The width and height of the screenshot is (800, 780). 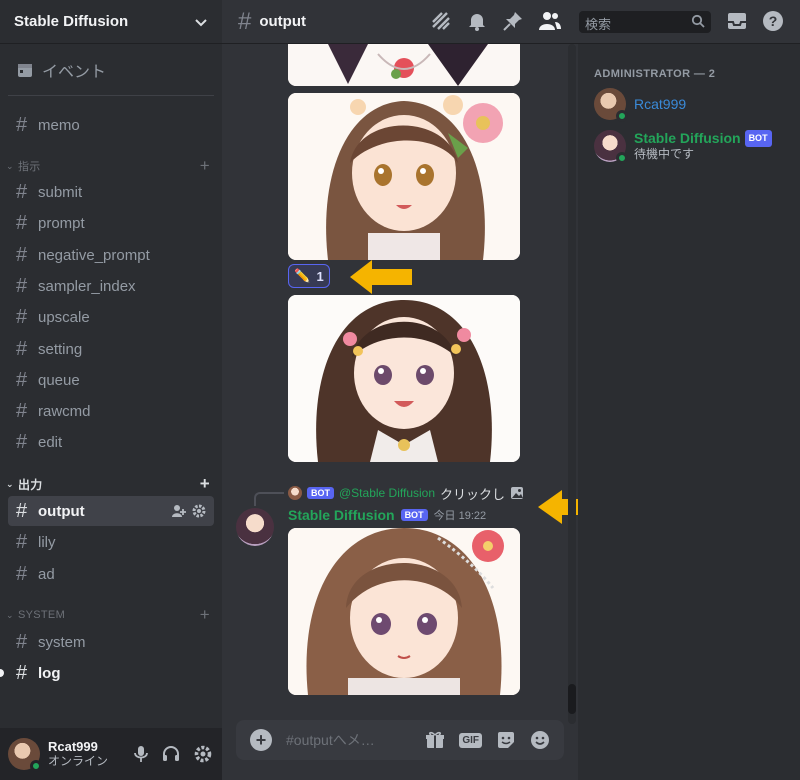 What do you see at coordinates (179, 511) in the screenshot?
I see `invite-icon` at bounding box center [179, 511].